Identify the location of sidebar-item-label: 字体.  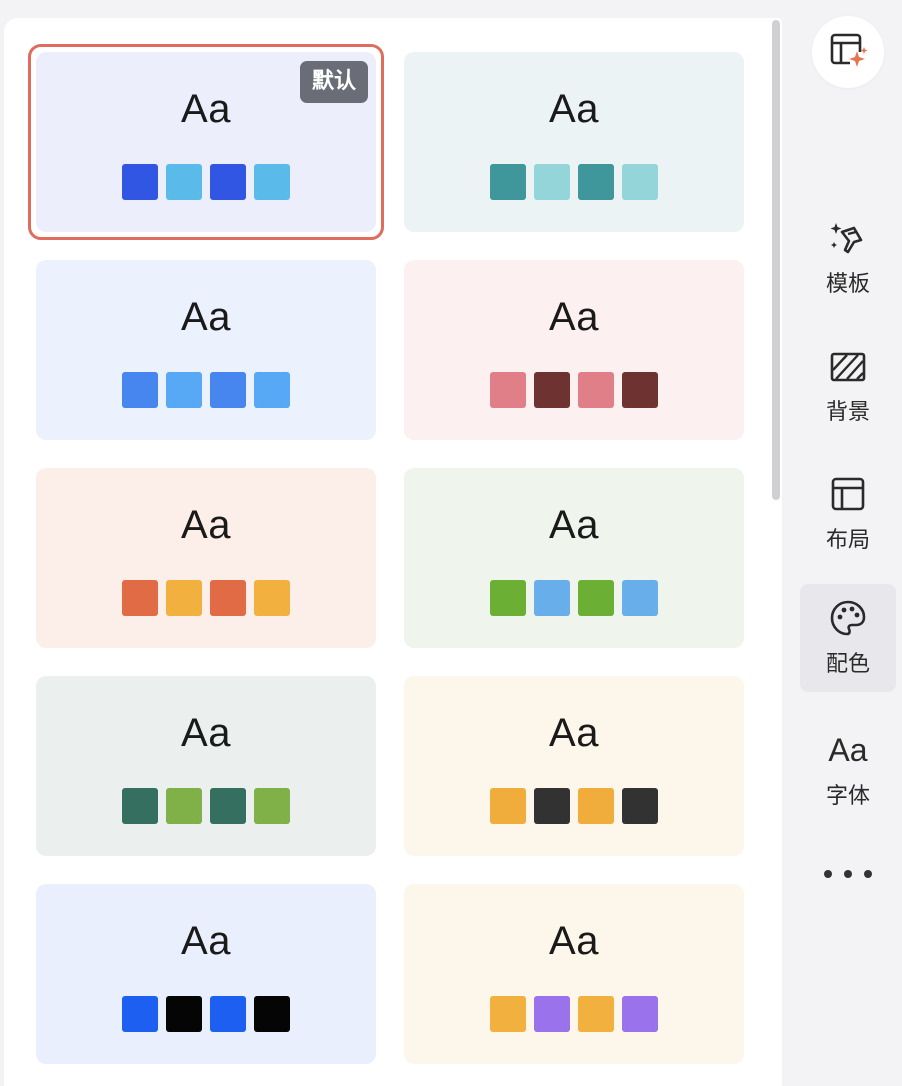
(847, 796).